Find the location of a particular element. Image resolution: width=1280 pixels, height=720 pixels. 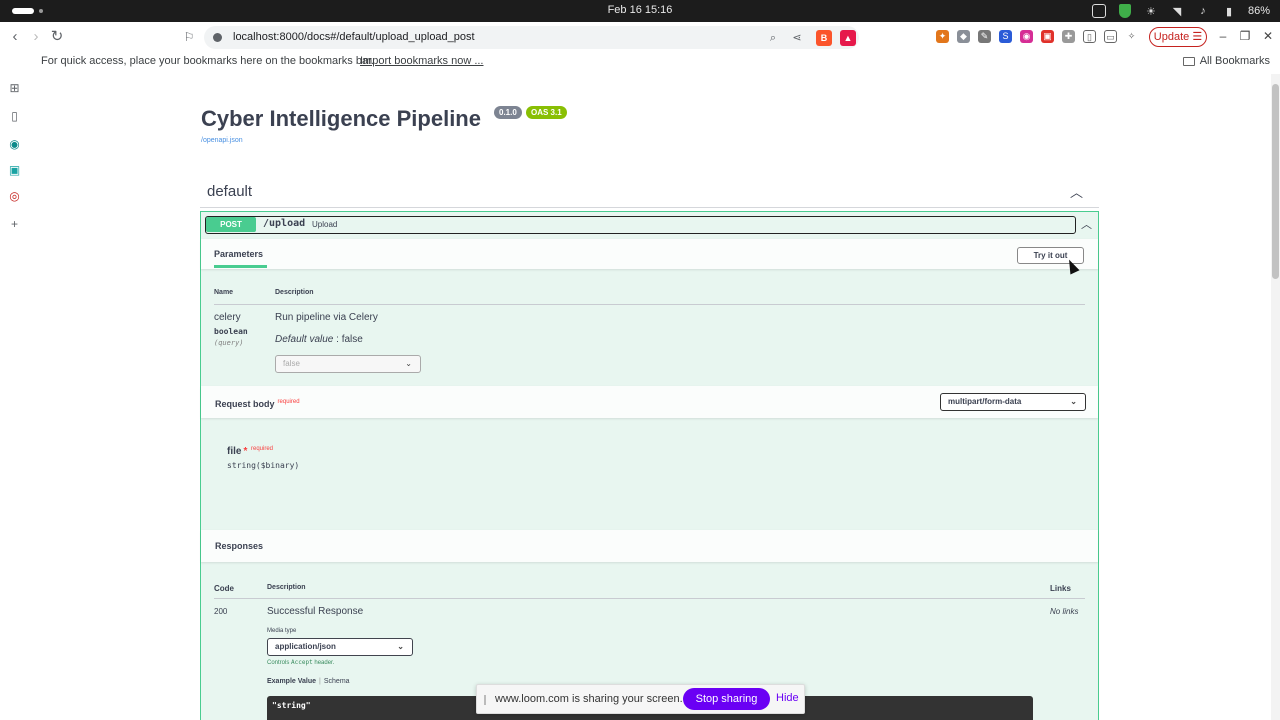

battery-icon: ▮ is located at coordinates (1229, 11).